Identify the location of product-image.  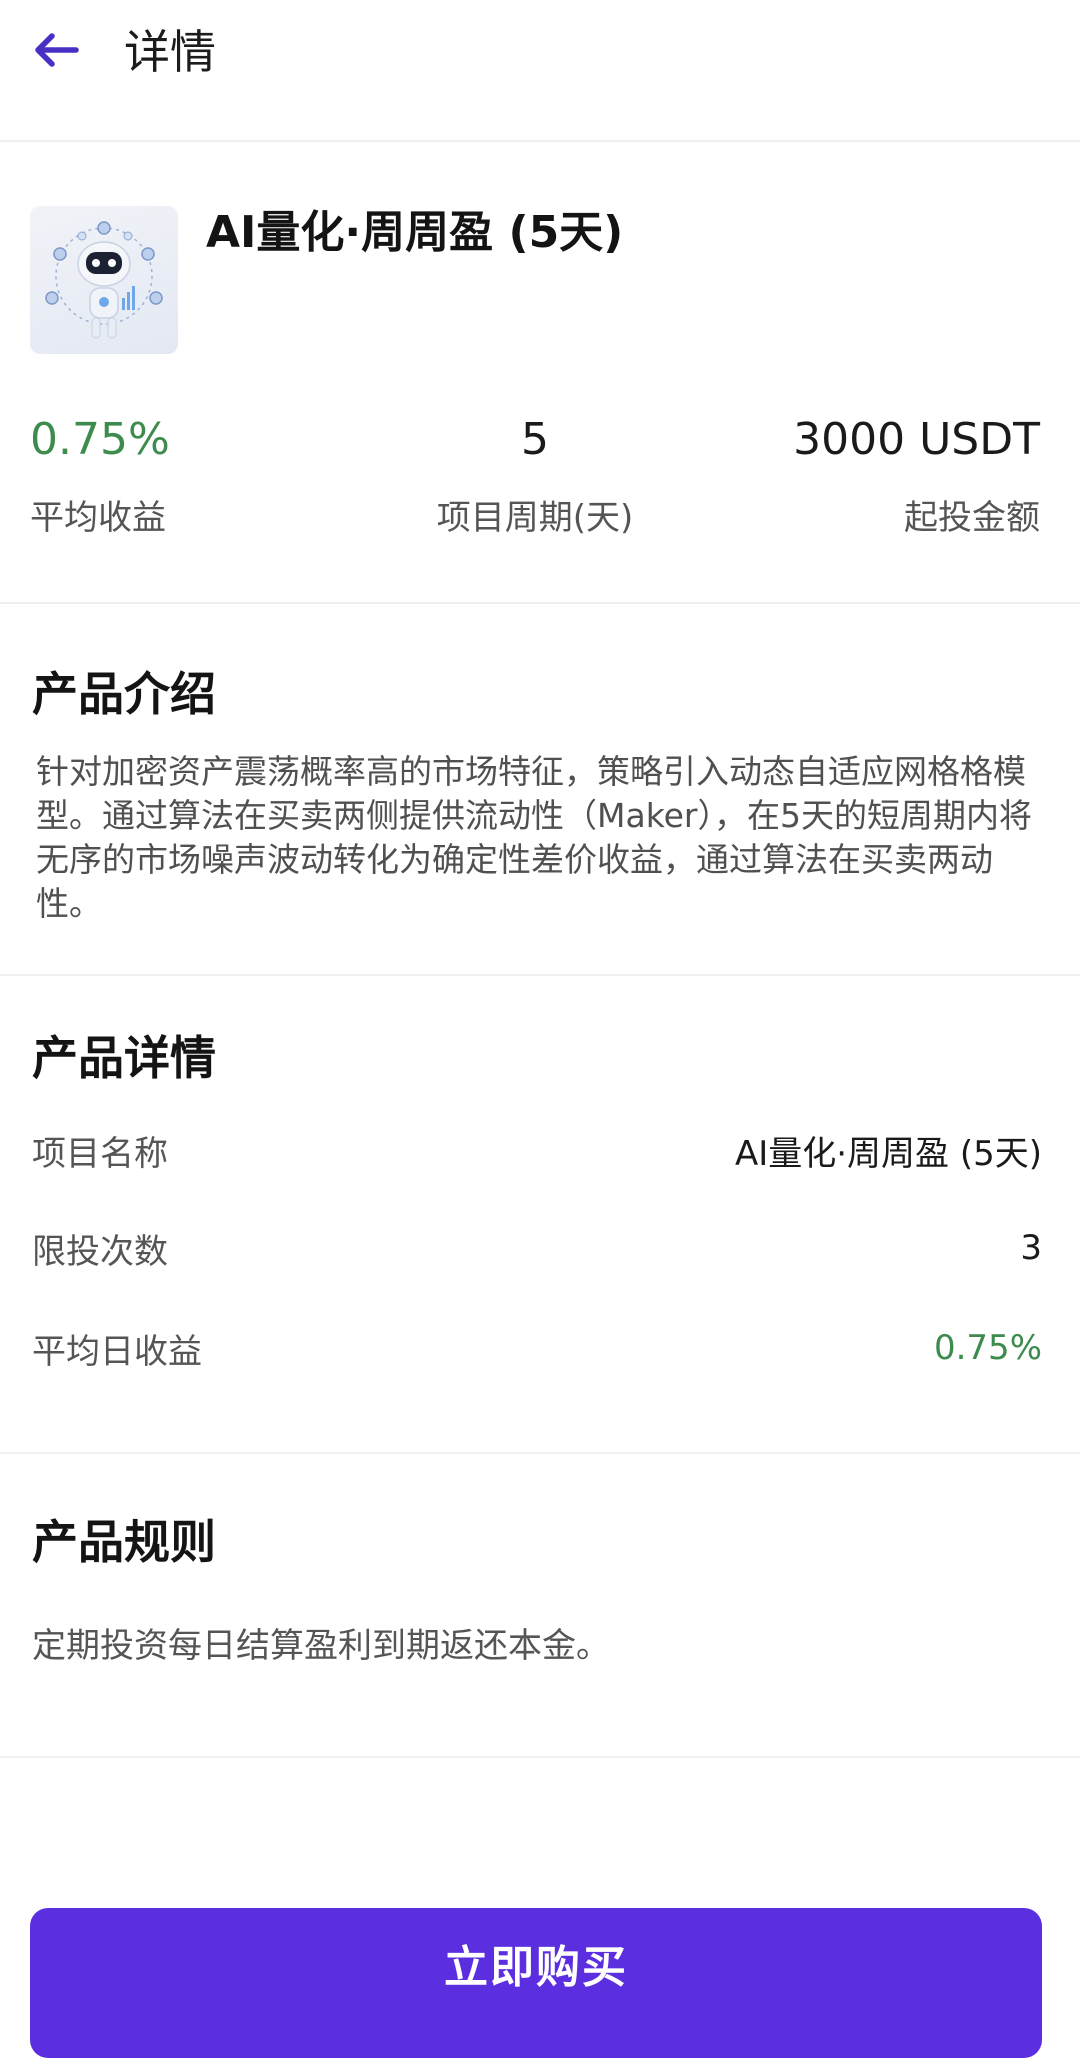
(104, 280).